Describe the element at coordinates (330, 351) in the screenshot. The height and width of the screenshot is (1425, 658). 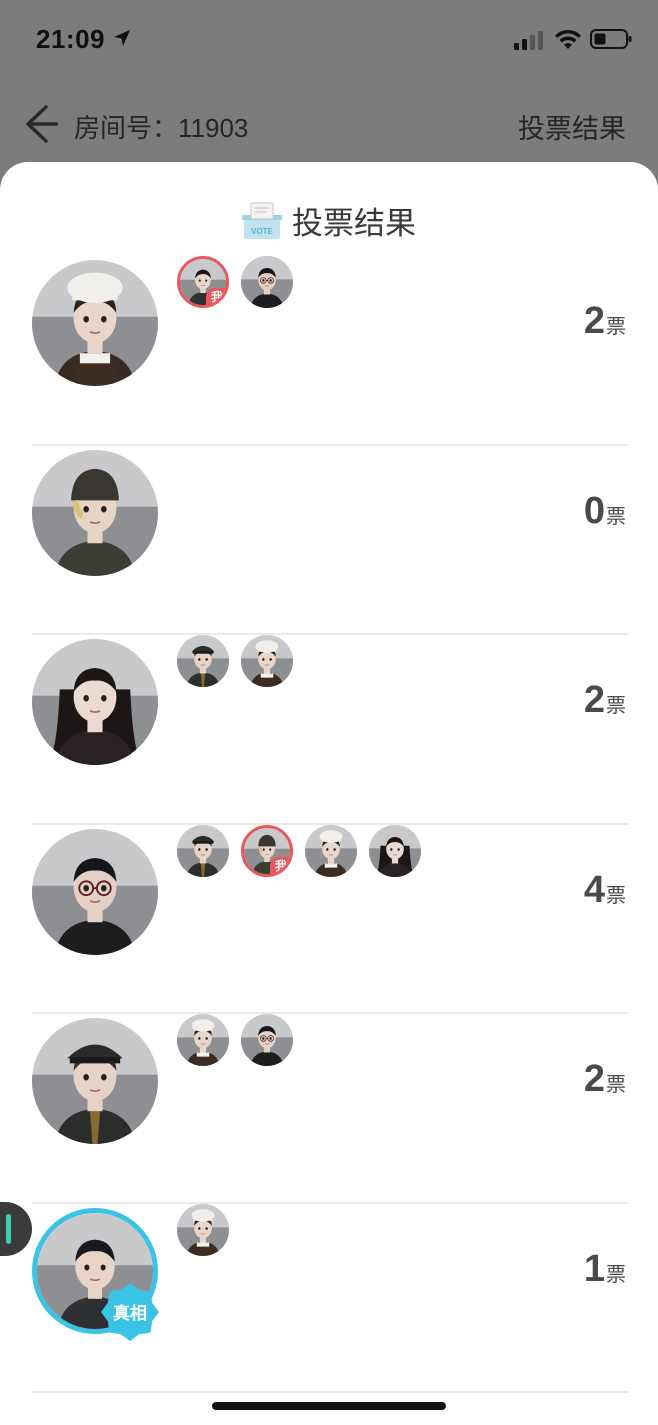
I see `player-row: 我 2票` at that location.